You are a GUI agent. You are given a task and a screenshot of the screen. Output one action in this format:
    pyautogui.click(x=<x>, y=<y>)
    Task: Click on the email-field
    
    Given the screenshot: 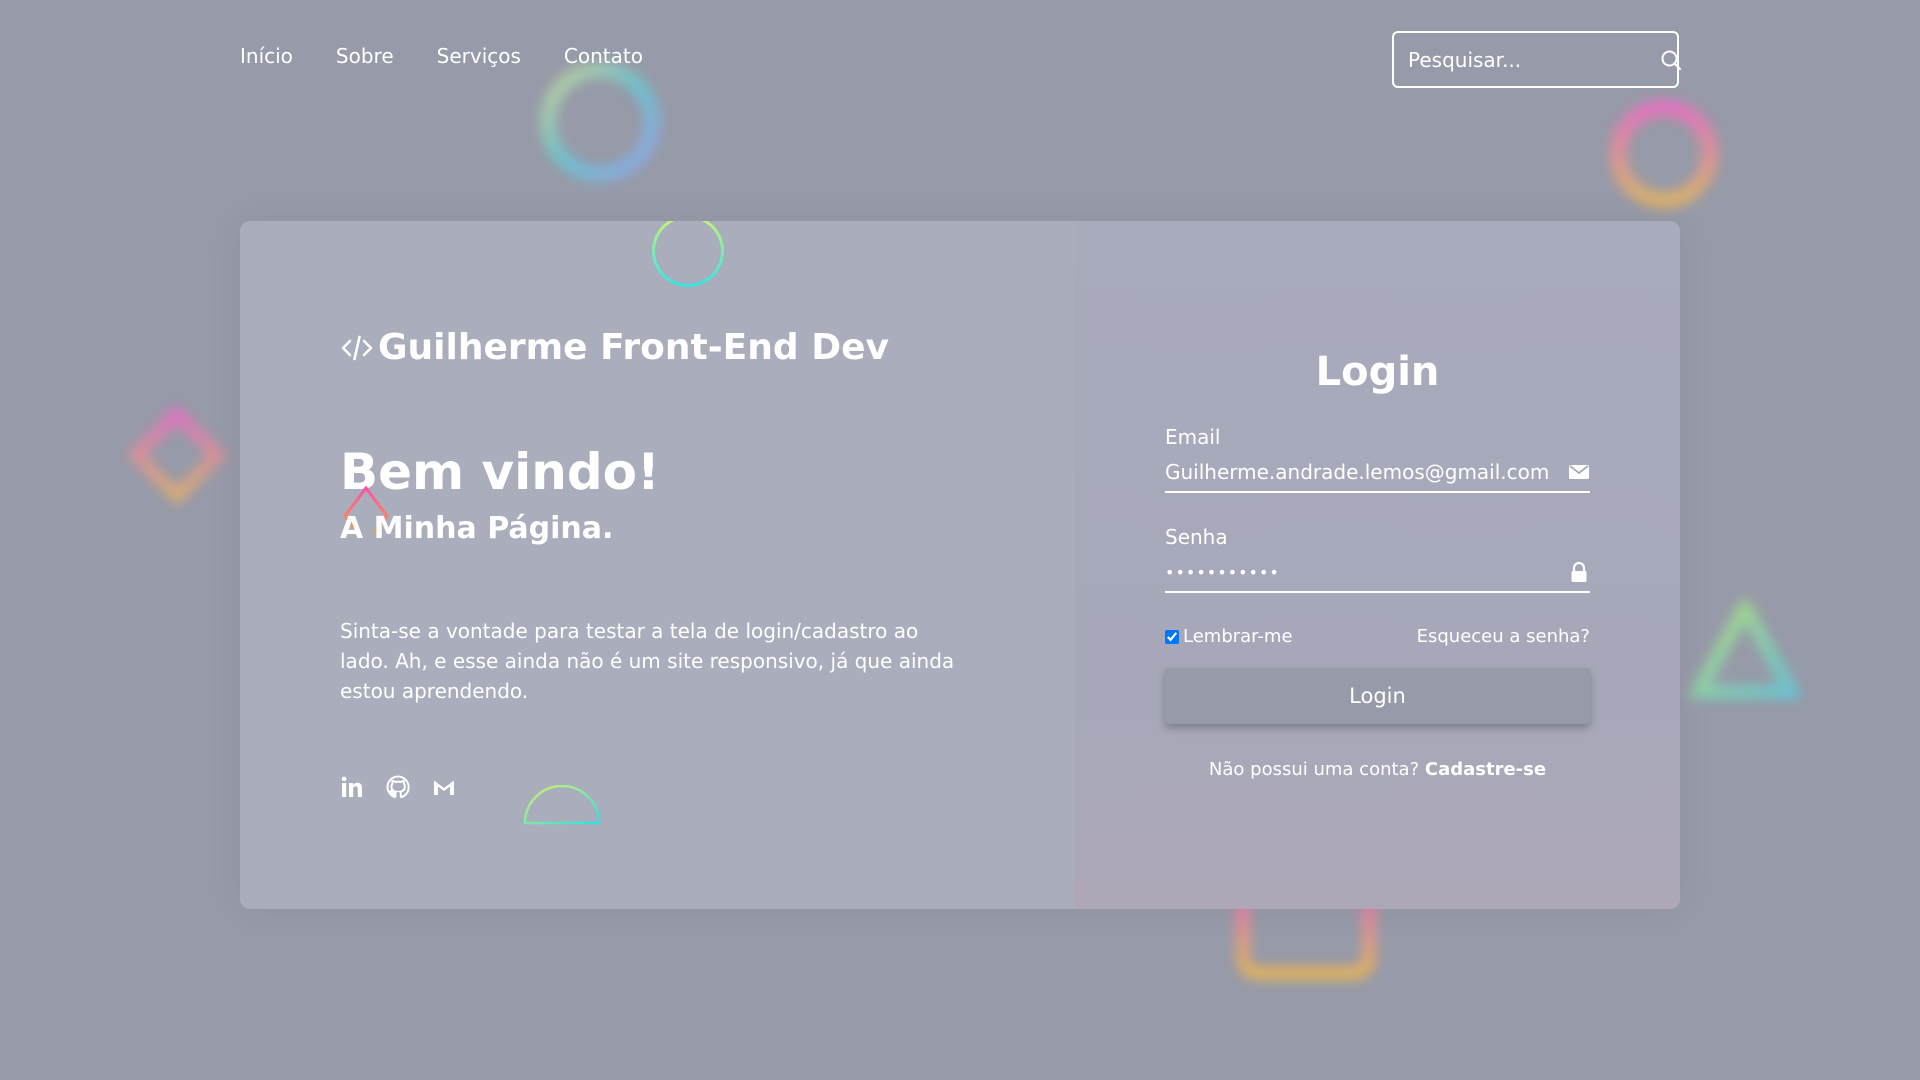 What is the action you would take?
    pyautogui.click(x=1362, y=472)
    